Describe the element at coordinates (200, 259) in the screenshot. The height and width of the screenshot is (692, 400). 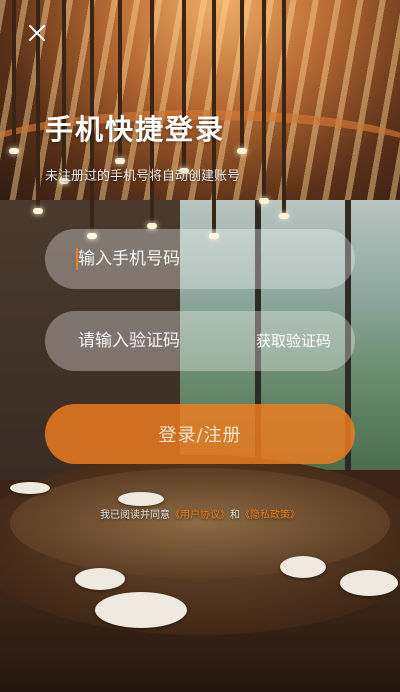
I see `phone-field` at that location.